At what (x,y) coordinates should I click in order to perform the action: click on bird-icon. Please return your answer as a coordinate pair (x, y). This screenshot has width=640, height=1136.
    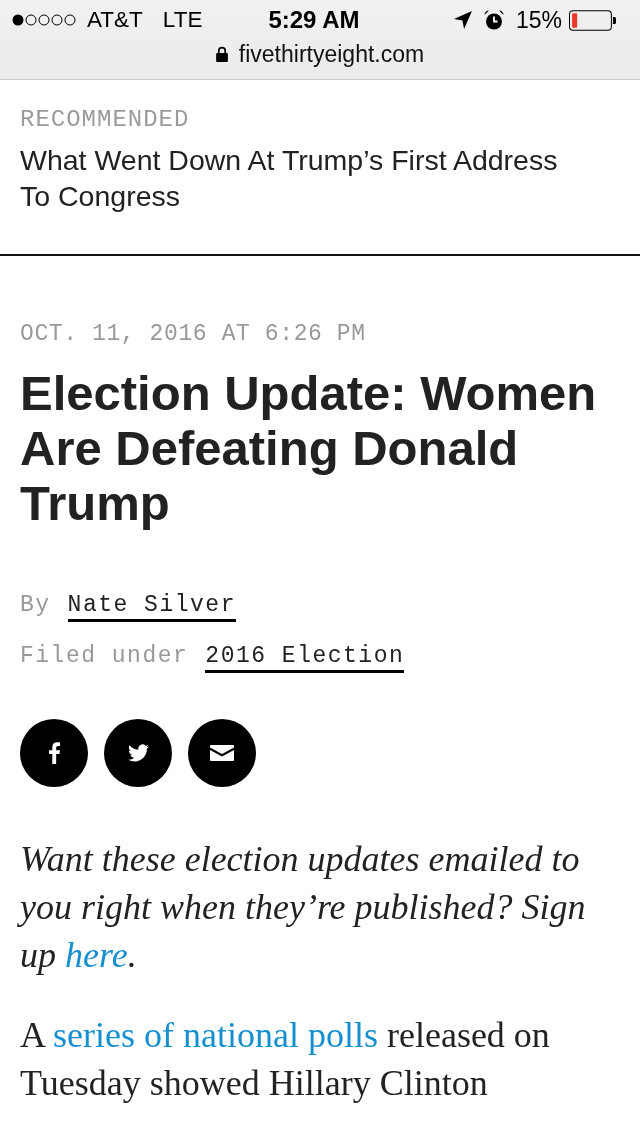
    Looking at the image, I should click on (138, 753).